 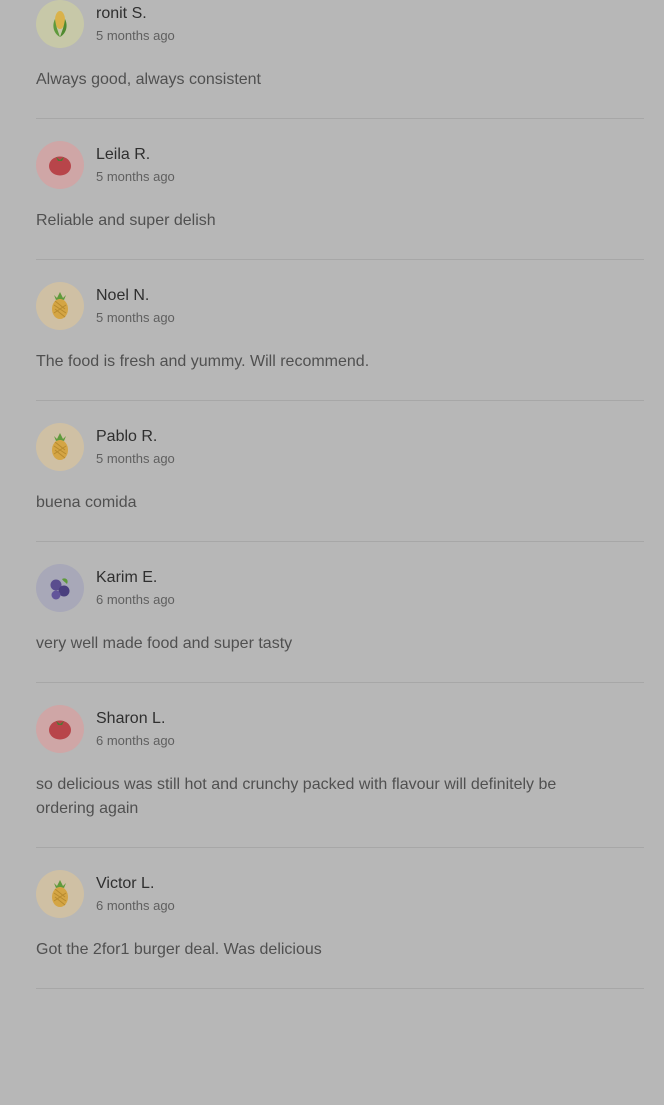 I want to click on corn-icon, so click(x=60, y=24).